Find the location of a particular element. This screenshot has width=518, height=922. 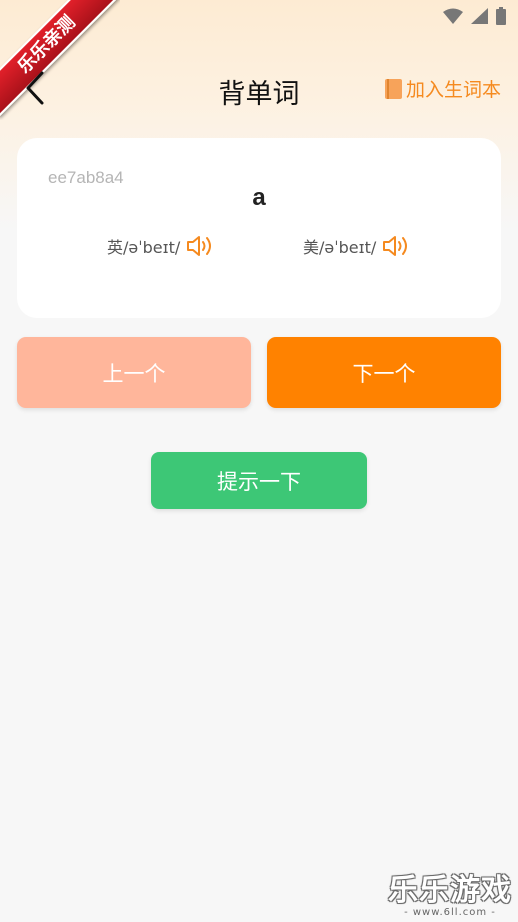

add-to-vocabulary-button: 加入生词本 is located at coordinates (442, 88).